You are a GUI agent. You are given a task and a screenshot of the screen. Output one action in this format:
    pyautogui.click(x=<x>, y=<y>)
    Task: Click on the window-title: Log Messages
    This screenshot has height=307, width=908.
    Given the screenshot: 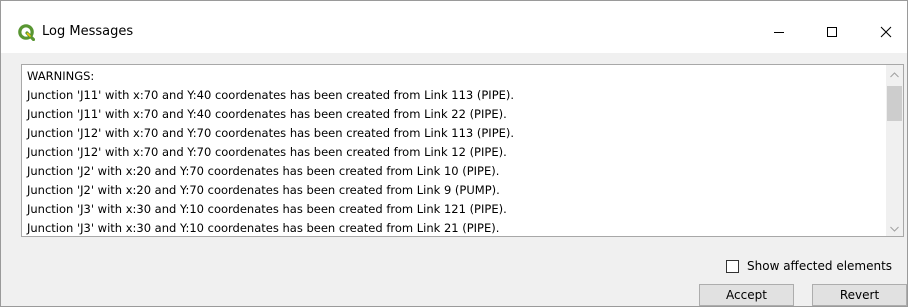 What is the action you would take?
    pyautogui.click(x=88, y=31)
    